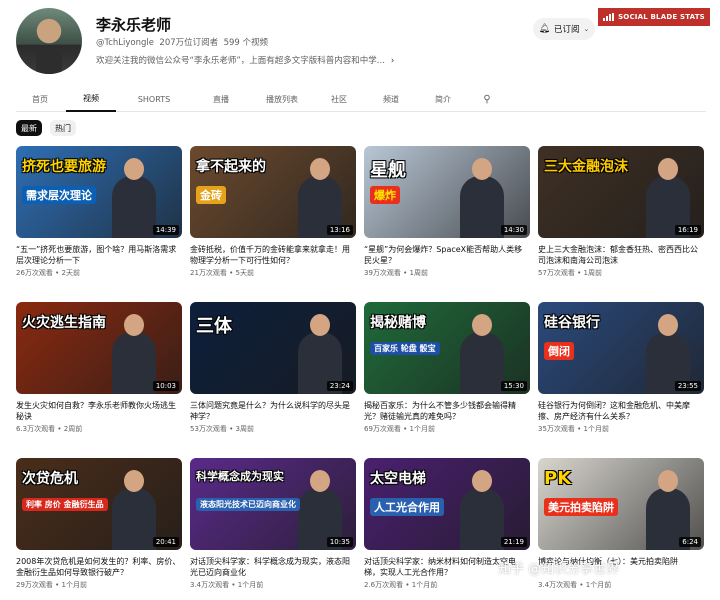 Image resolution: width=720 pixels, height=600 pixels. What do you see at coordinates (99, 567) in the screenshot?
I see `video-title: 2008年次贷危机是如何发生的？利率、房价、金融衍生品如何导致银行破产？` at bounding box center [99, 567].